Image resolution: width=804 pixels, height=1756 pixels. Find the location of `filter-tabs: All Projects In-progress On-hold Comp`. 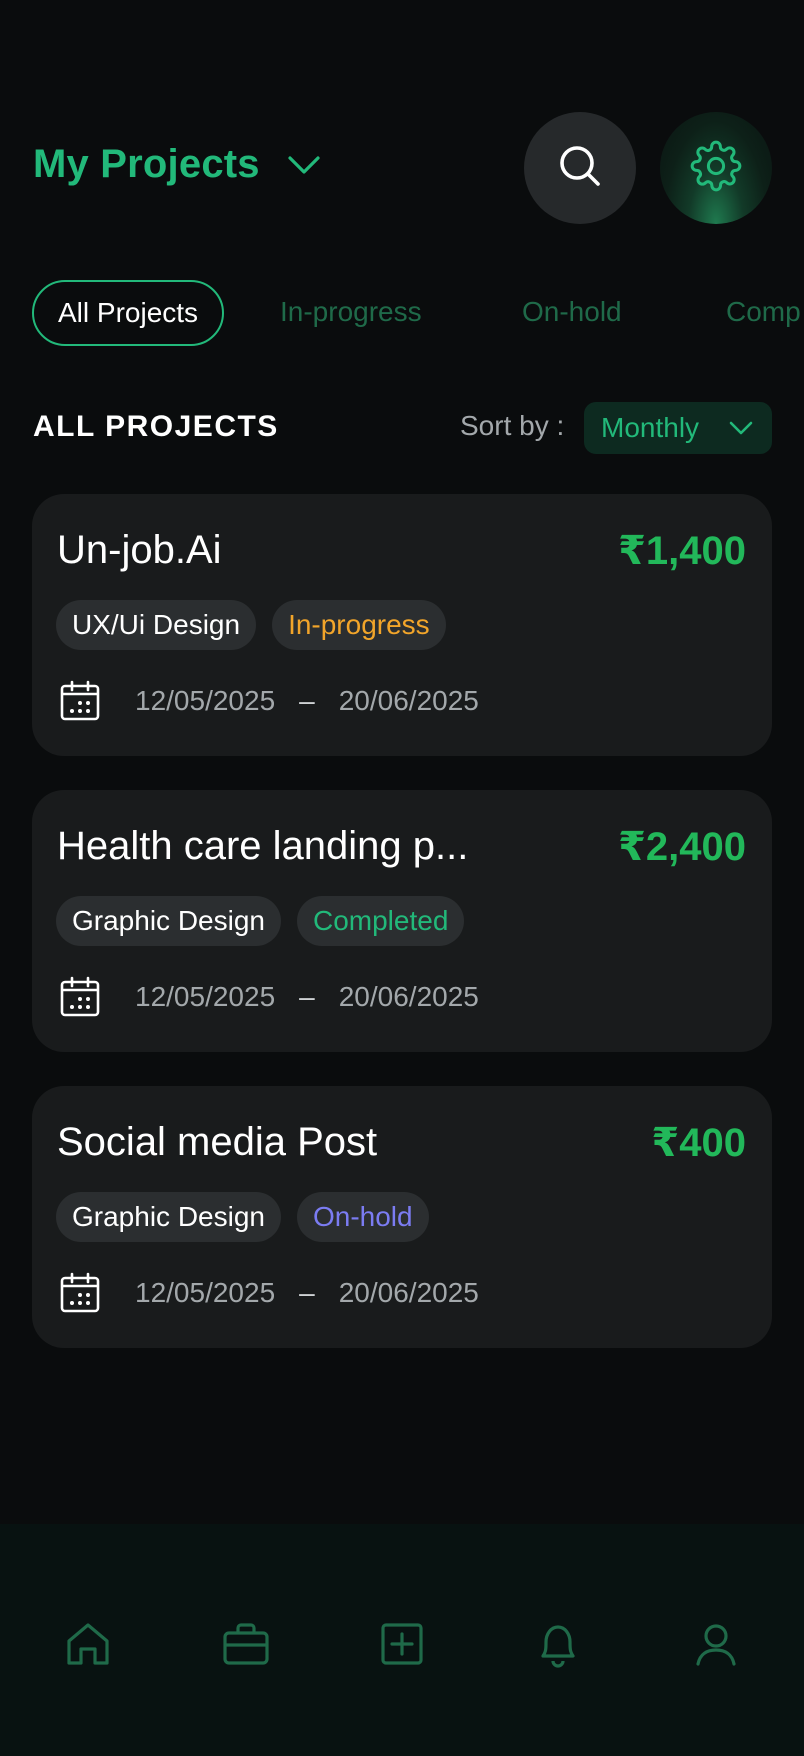

filter-tabs: All Projects In-progress On-hold Comp is located at coordinates (416, 313).